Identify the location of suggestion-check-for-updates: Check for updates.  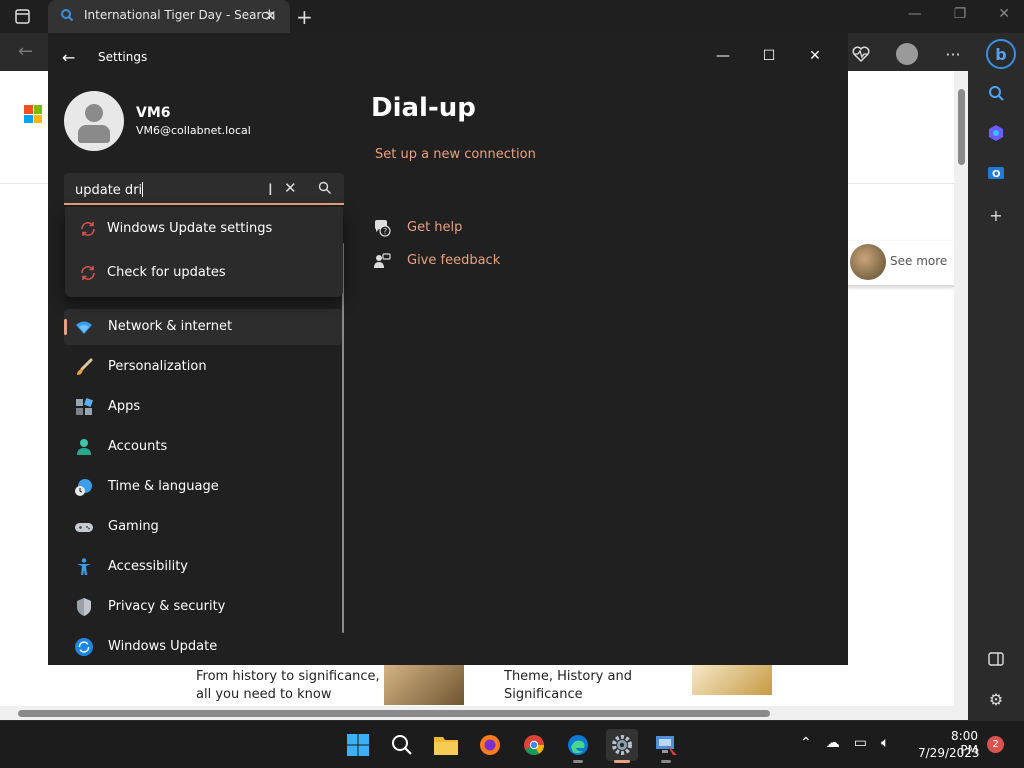
(204, 273).